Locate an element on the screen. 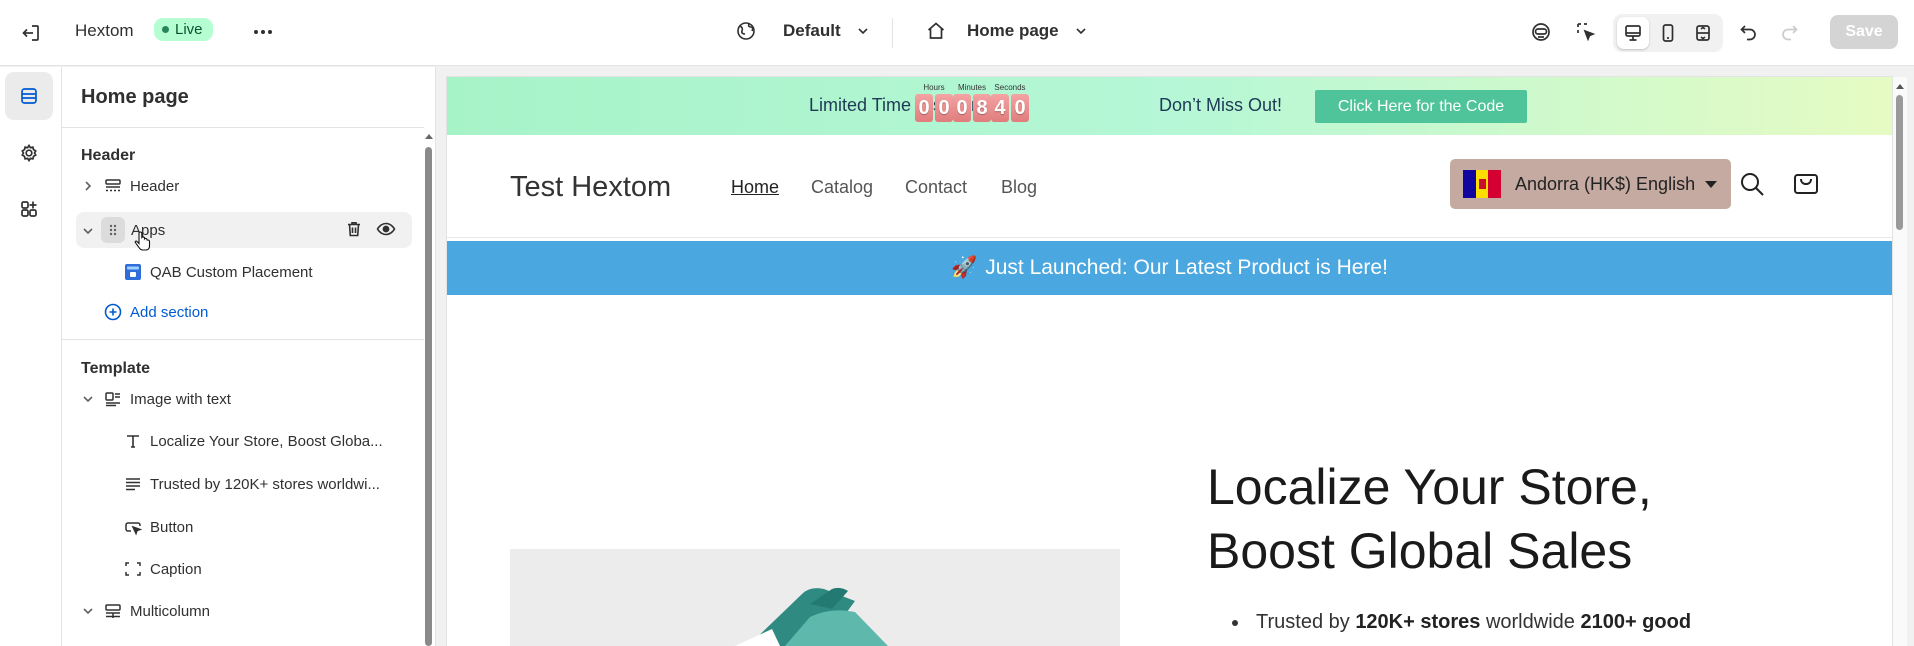 This screenshot has width=1914, height=646. section-header: Header is located at coordinates (129, 186).